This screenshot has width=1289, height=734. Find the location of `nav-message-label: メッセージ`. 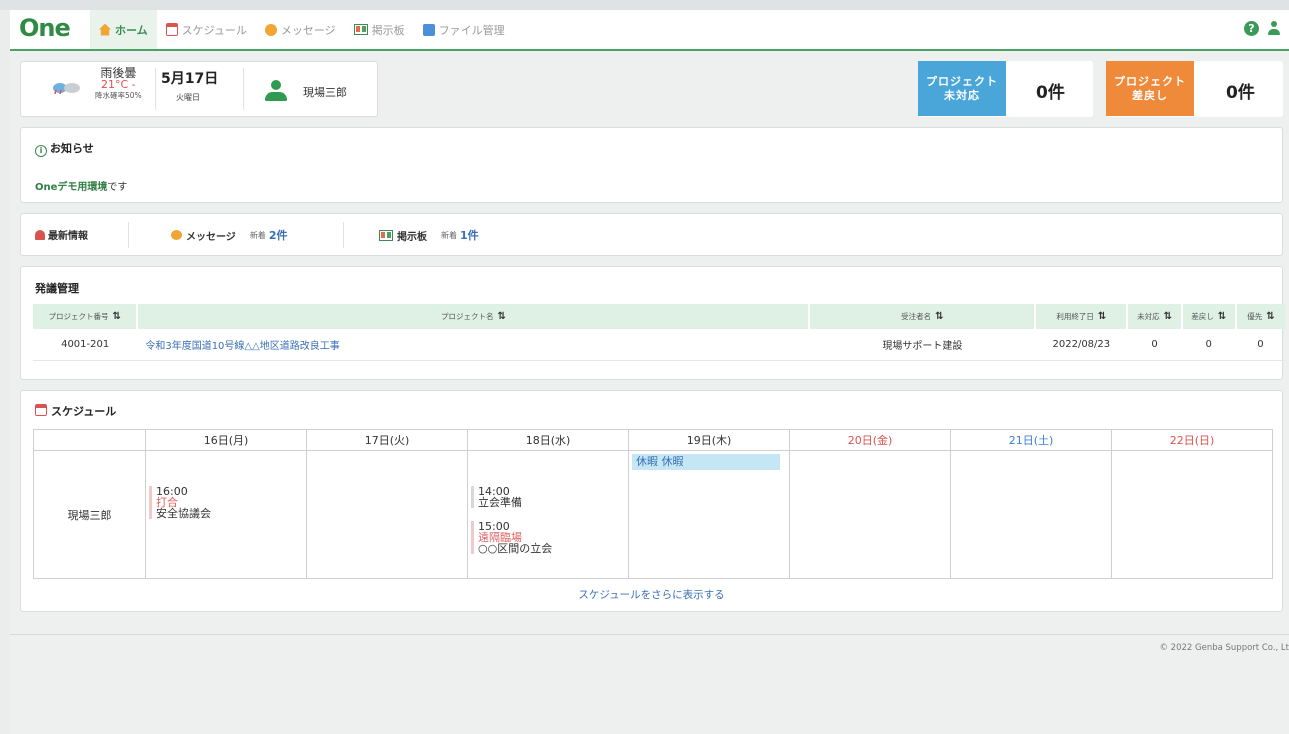

nav-message-label: メッセージ is located at coordinates (308, 30).